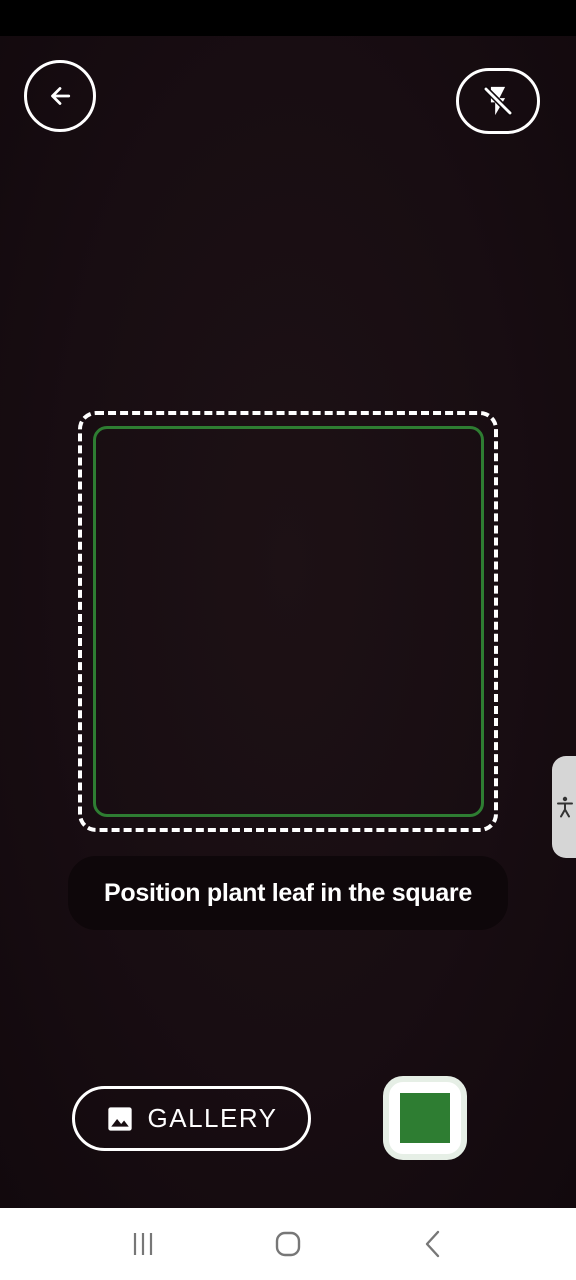 The width and height of the screenshot is (576, 1280). I want to click on capture-button, so click(425, 1118).